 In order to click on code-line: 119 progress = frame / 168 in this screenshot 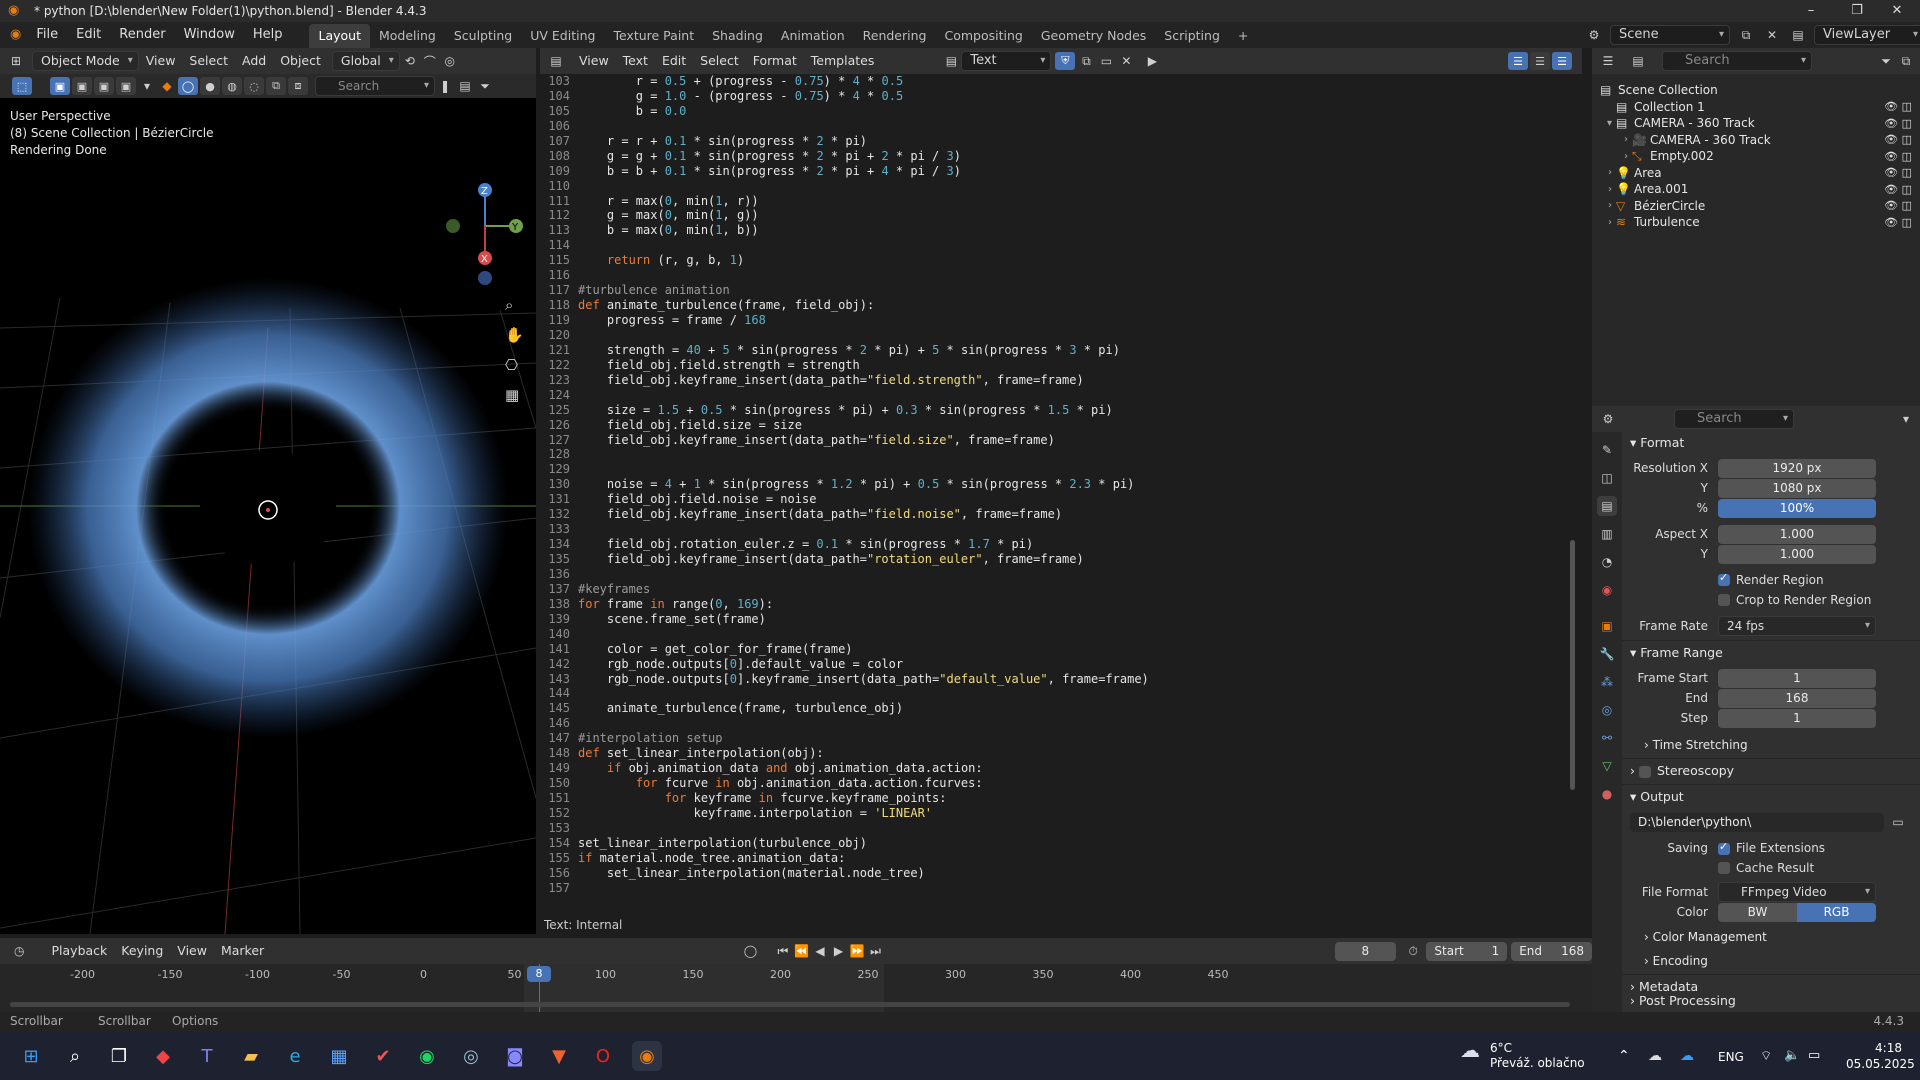, I will do `click(1061, 320)`.